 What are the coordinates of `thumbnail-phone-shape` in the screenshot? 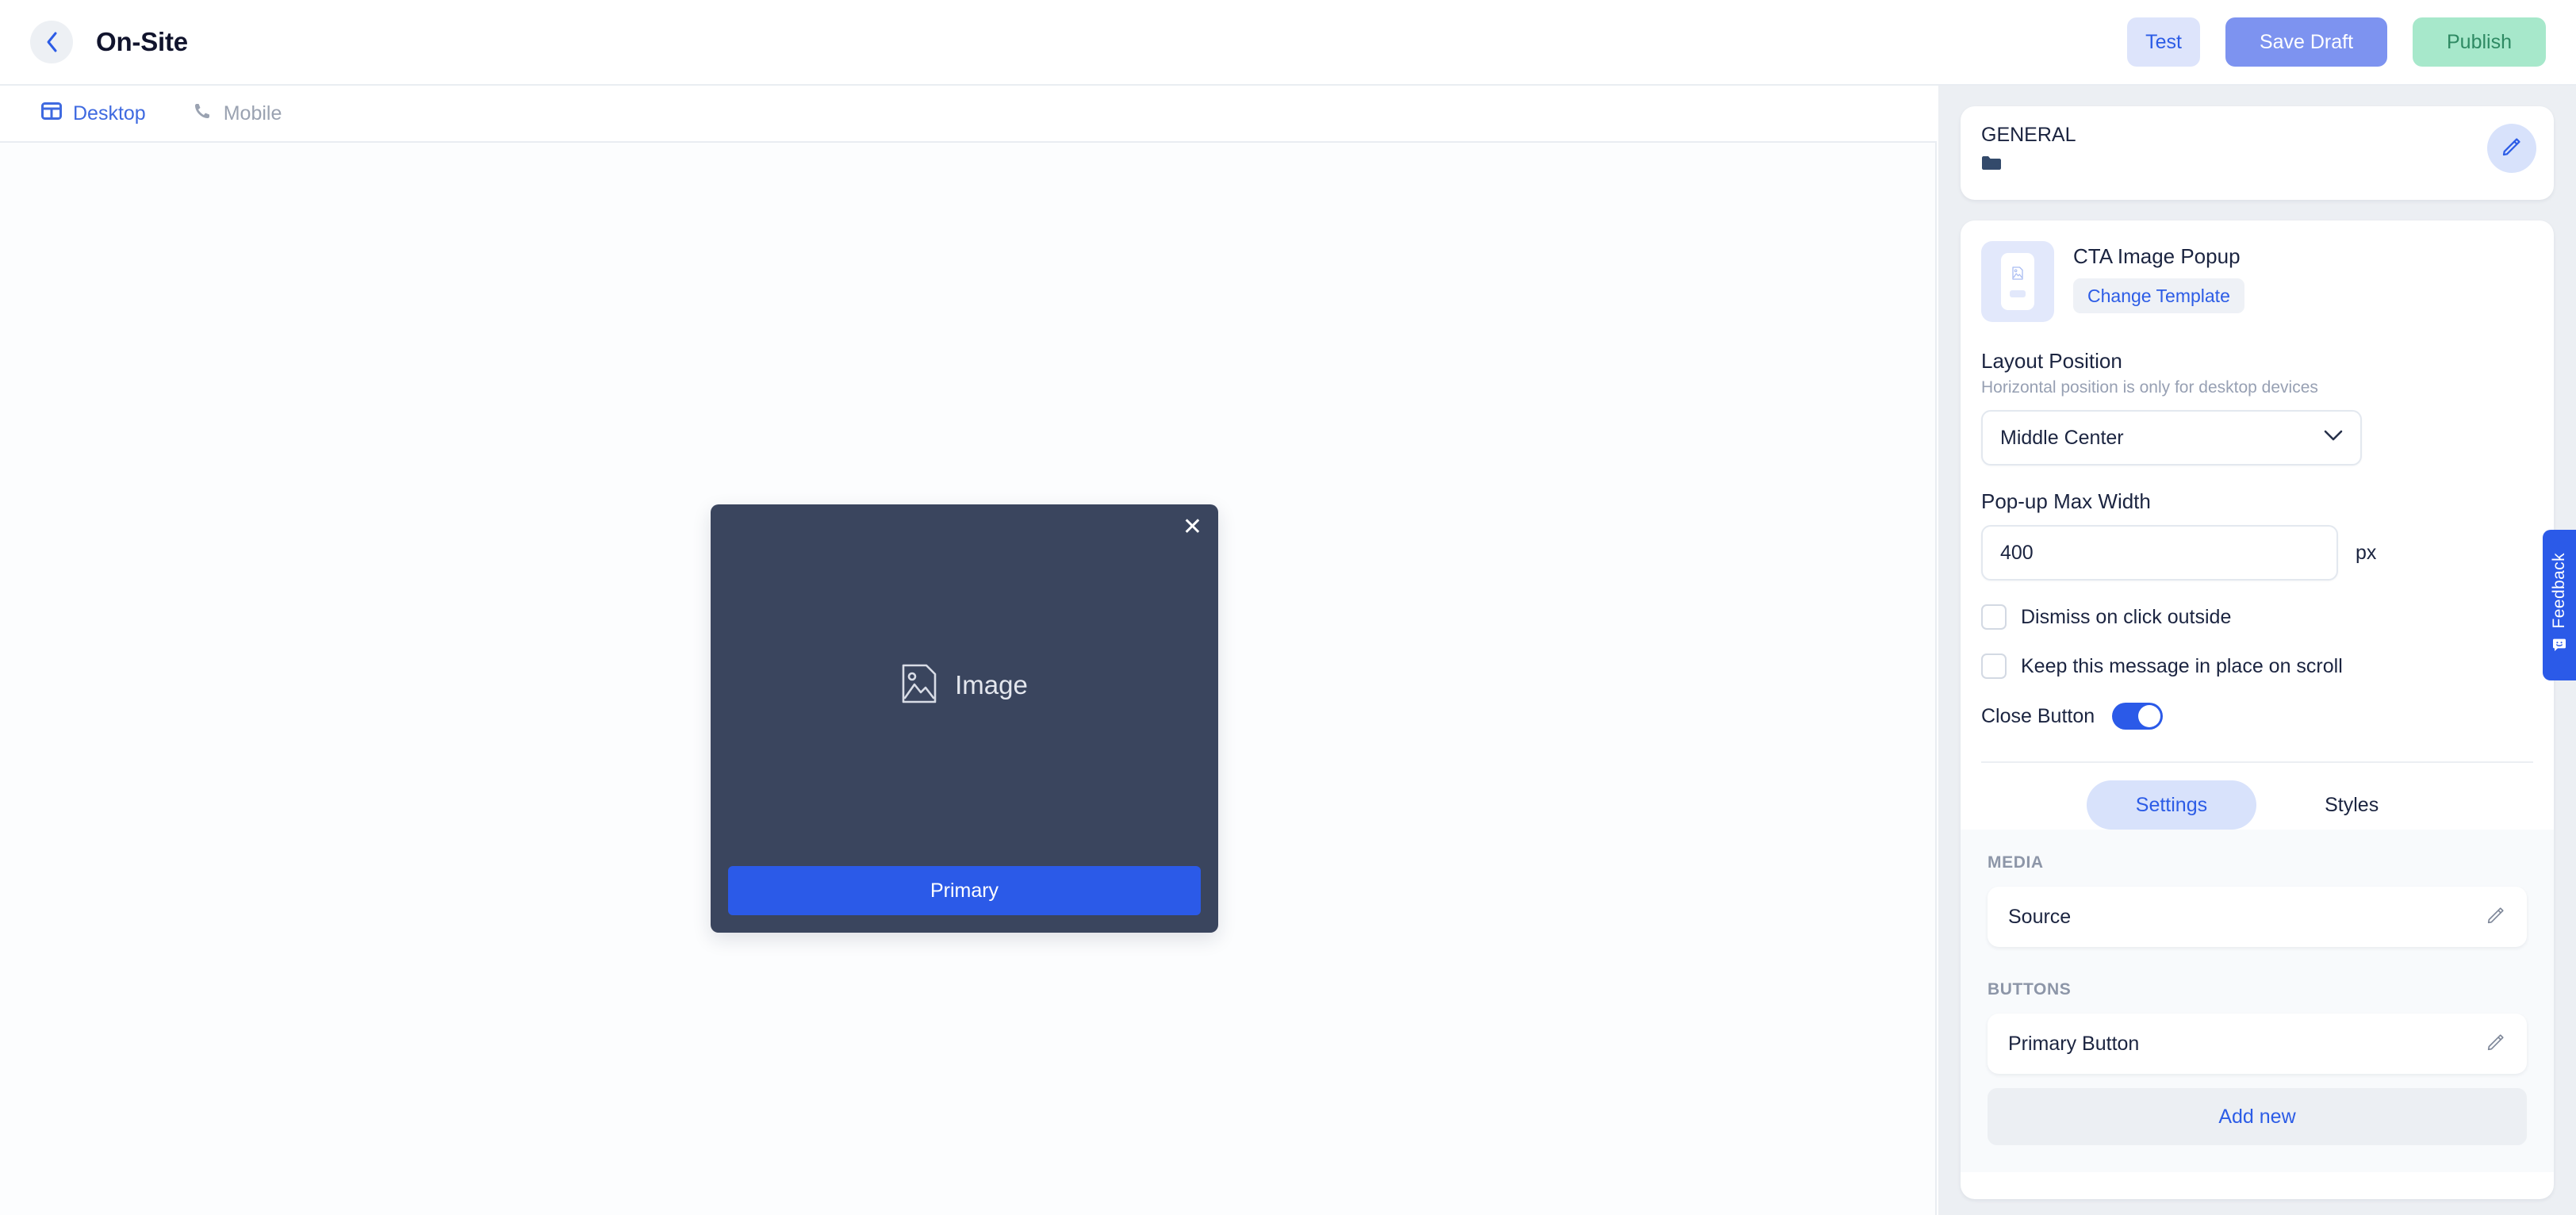 It's located at (2017, 281).